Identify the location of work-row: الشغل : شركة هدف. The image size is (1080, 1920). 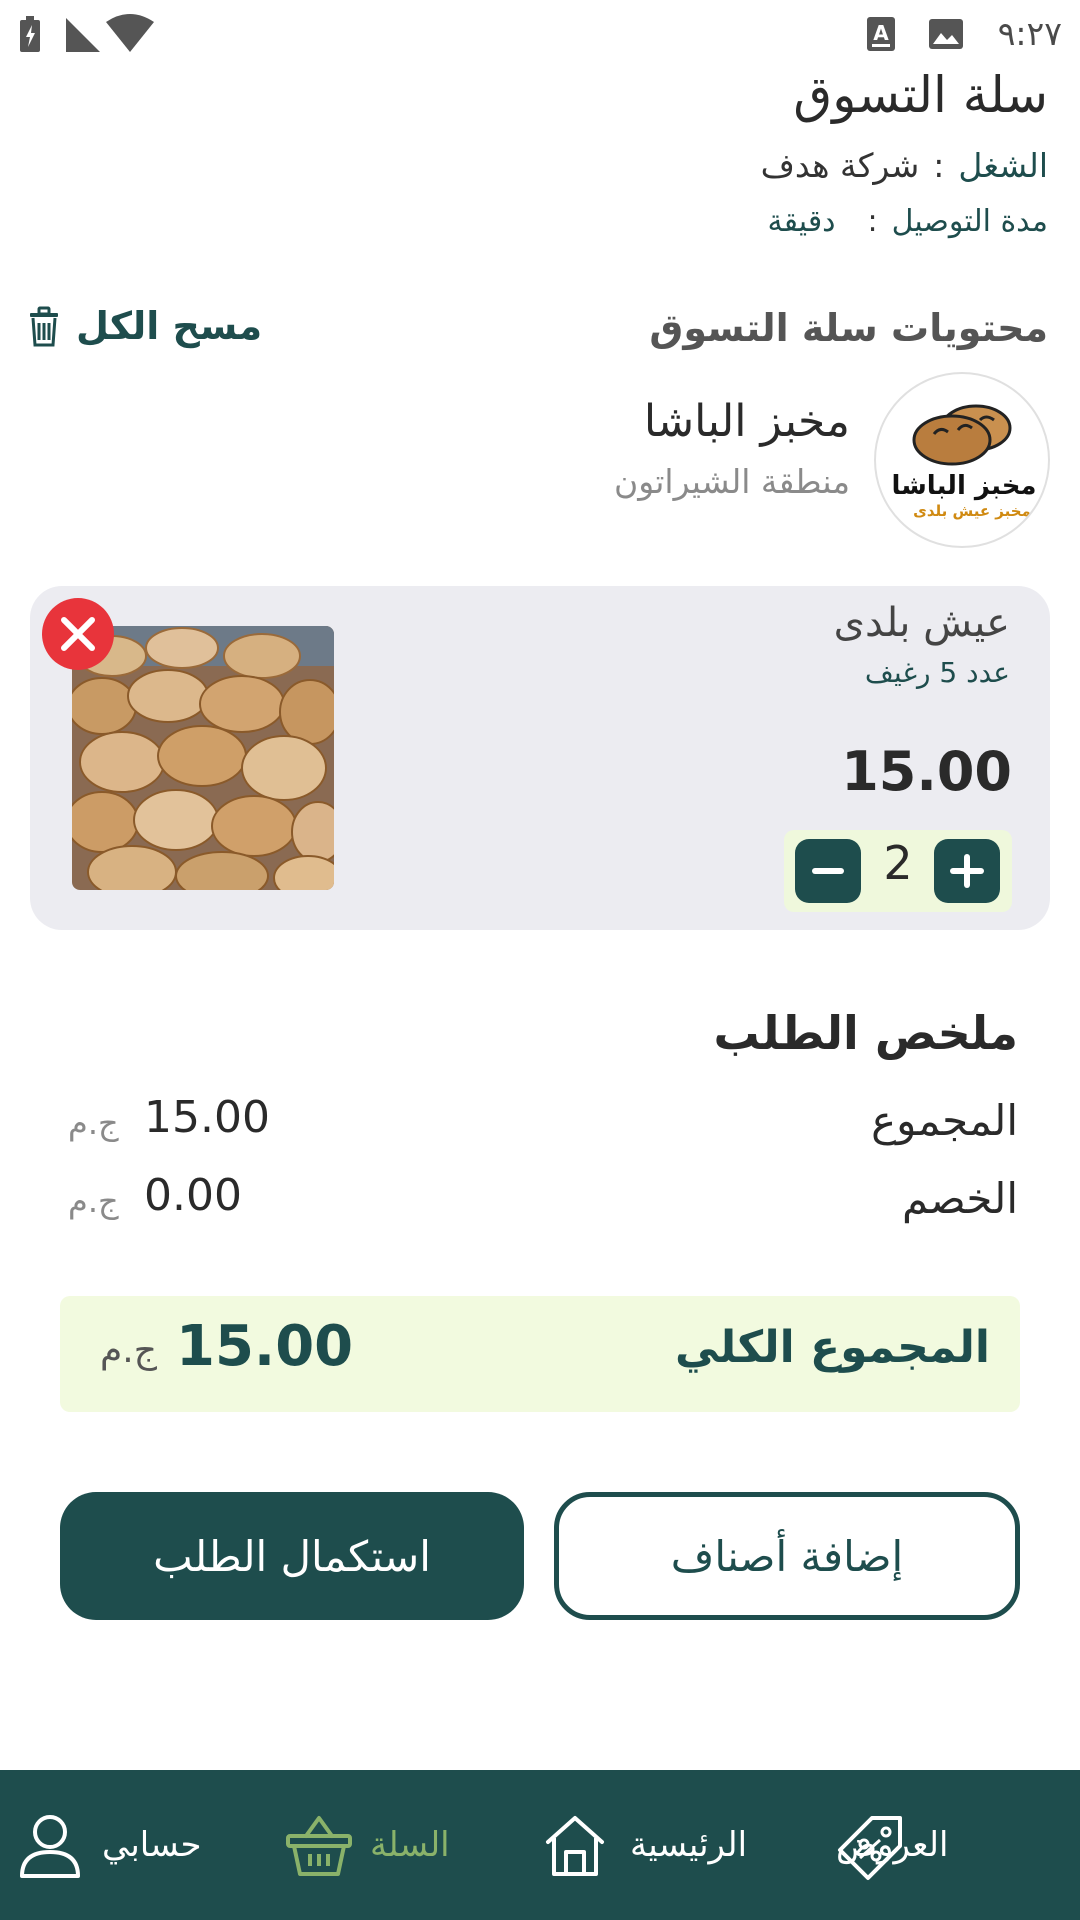
(904, 165).